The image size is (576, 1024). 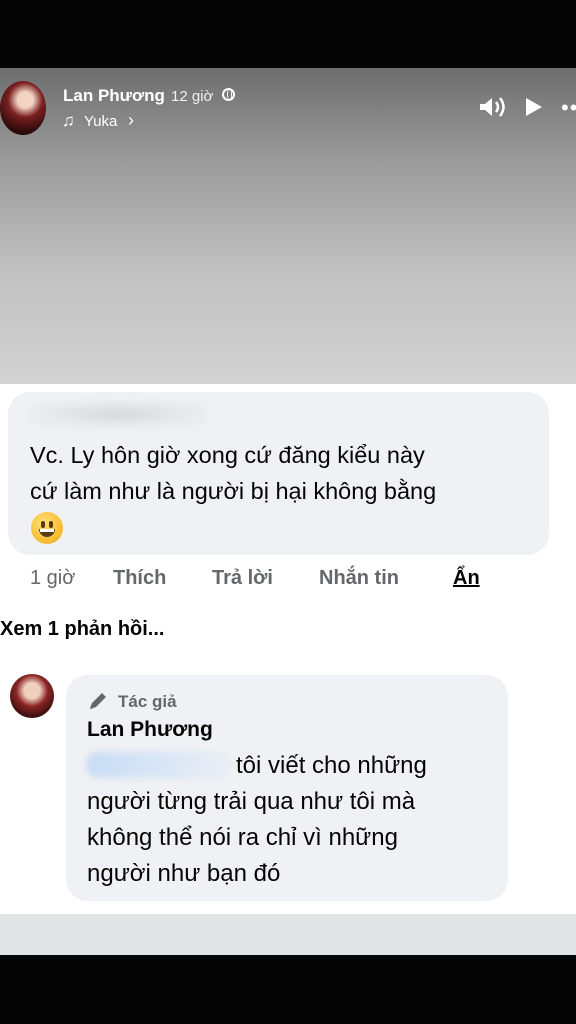 I want to click on message-button: Nhắn tin, so click(x=359, y=578).